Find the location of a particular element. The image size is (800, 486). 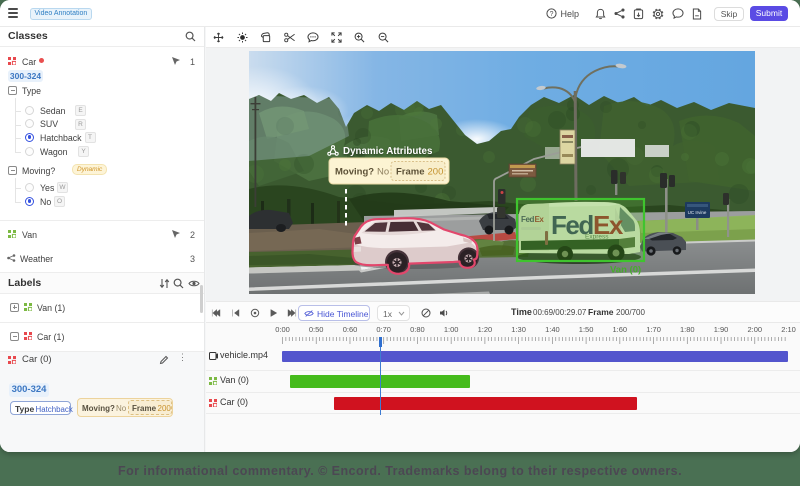

svg-text: UC Irvine is located at coordinates (697, 212).